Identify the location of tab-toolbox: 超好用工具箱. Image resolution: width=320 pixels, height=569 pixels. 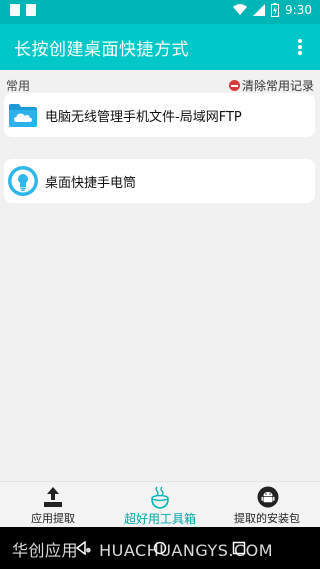
(160, 505).